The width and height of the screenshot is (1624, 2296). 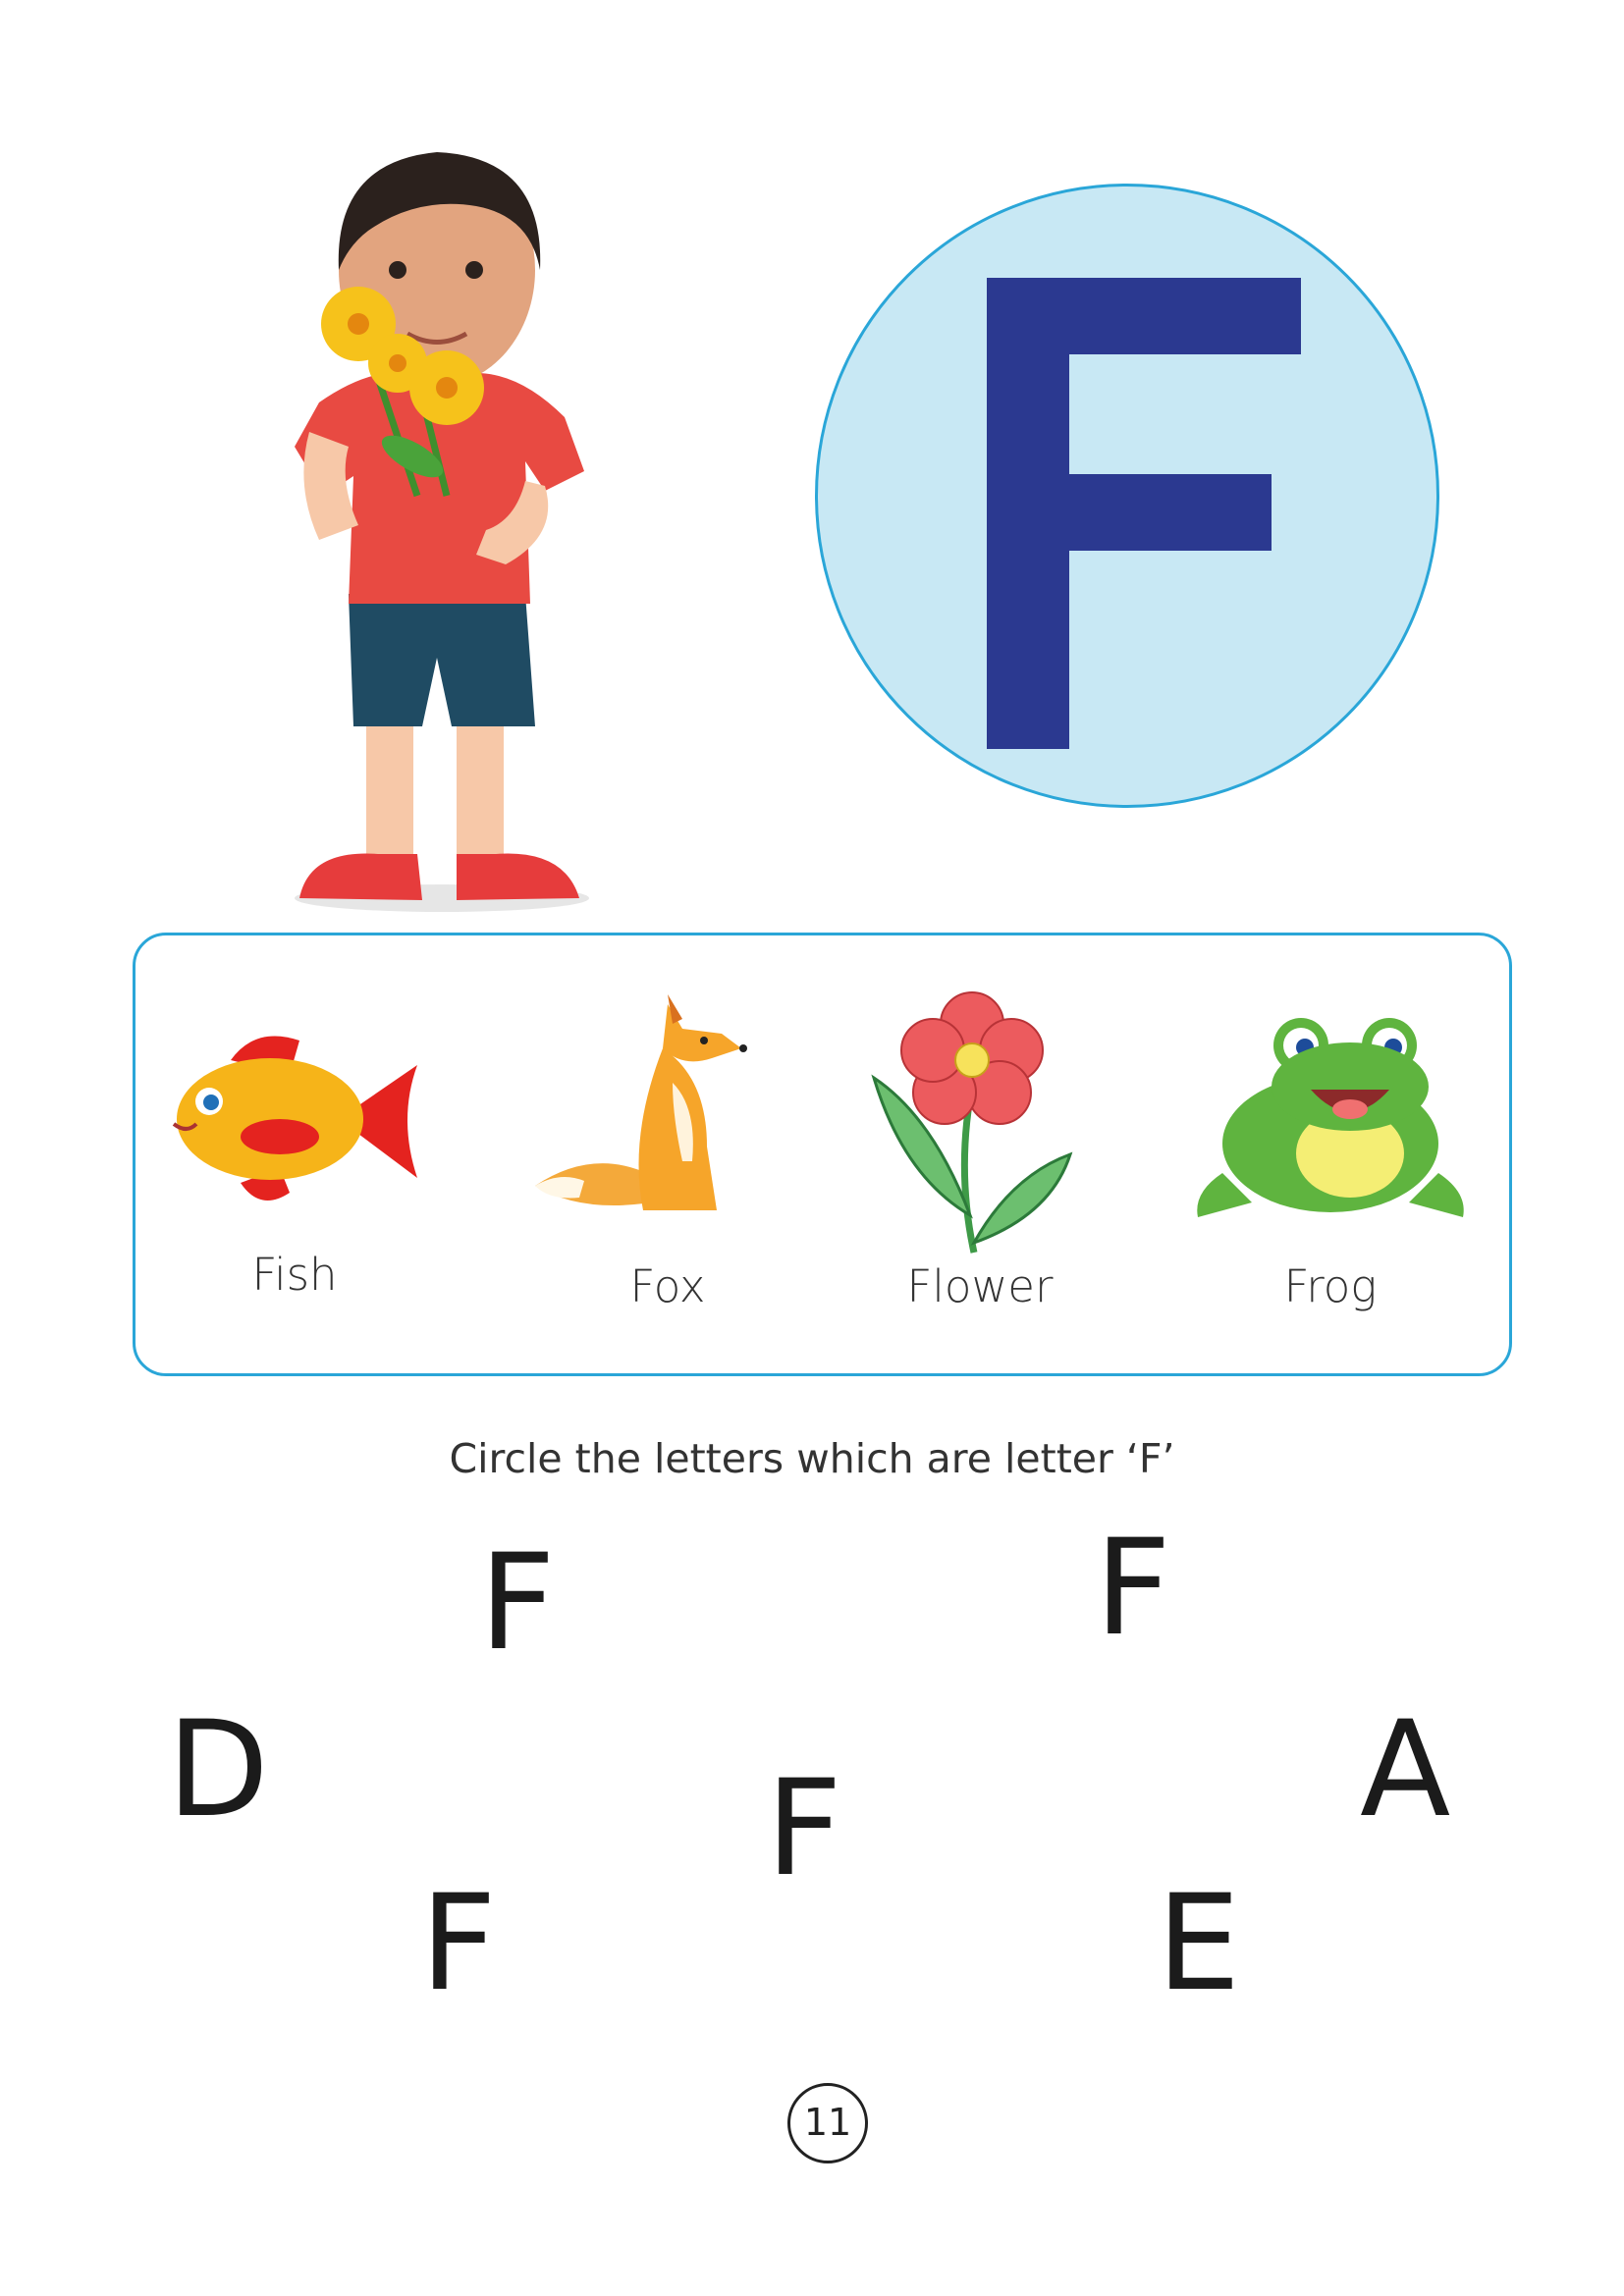 I want to click on word-label-frog: Frog, so click(x=1330, y=1286).